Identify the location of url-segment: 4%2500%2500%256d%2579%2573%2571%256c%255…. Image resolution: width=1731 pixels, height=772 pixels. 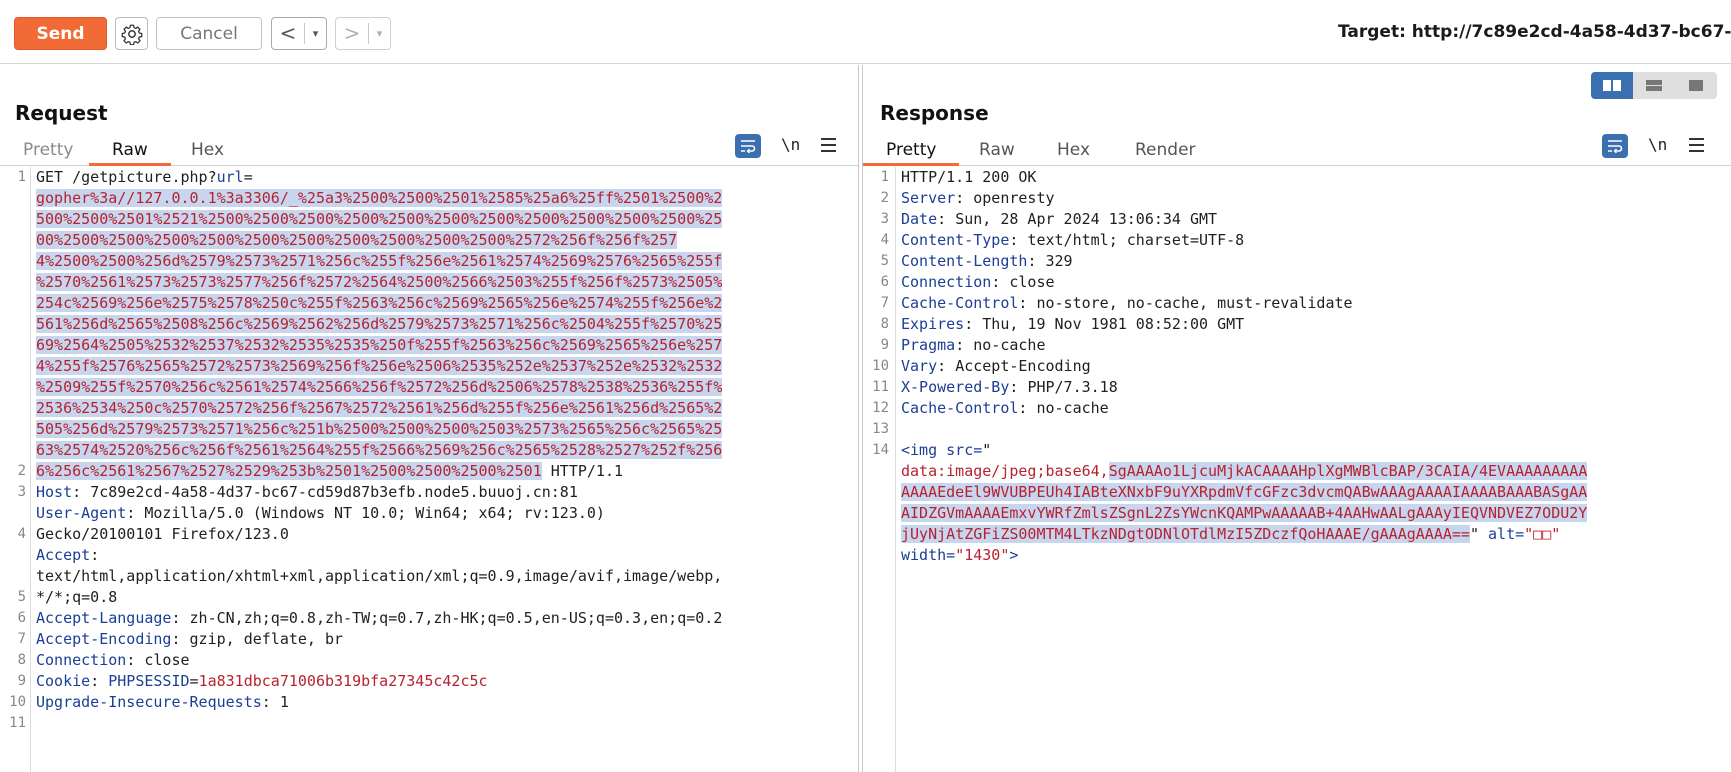
(379, 261).